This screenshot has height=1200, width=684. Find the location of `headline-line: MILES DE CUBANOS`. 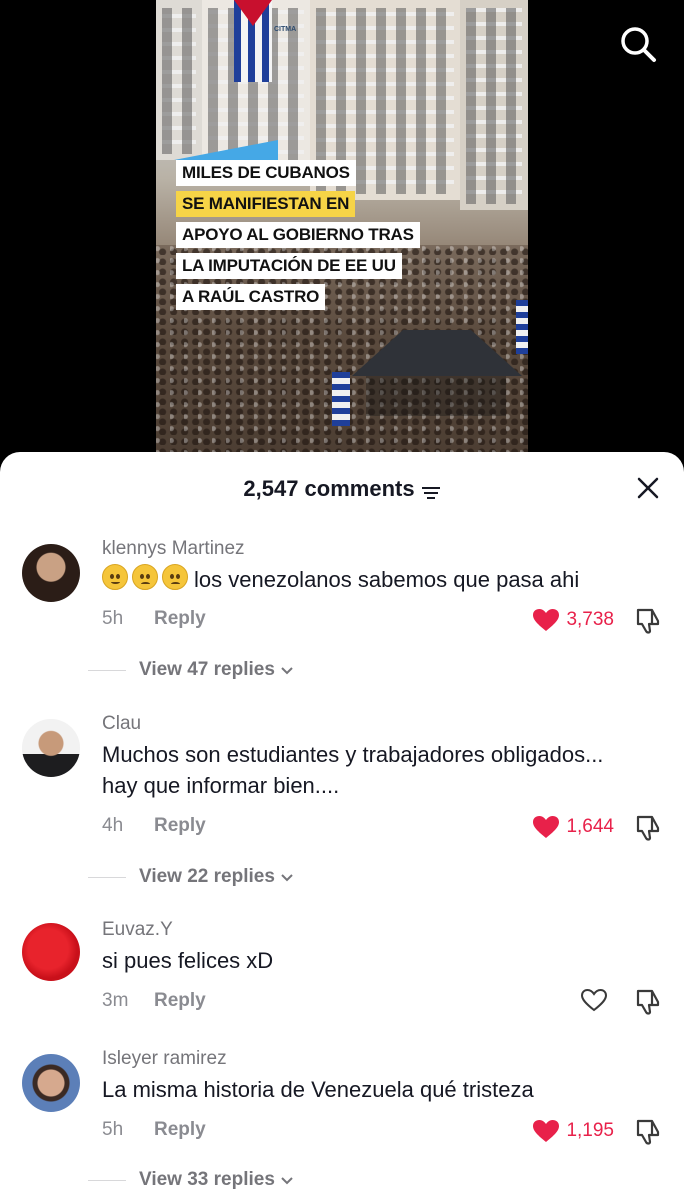

headline-line: MILES DE CUBANOS is located at coordinates (266, 173).